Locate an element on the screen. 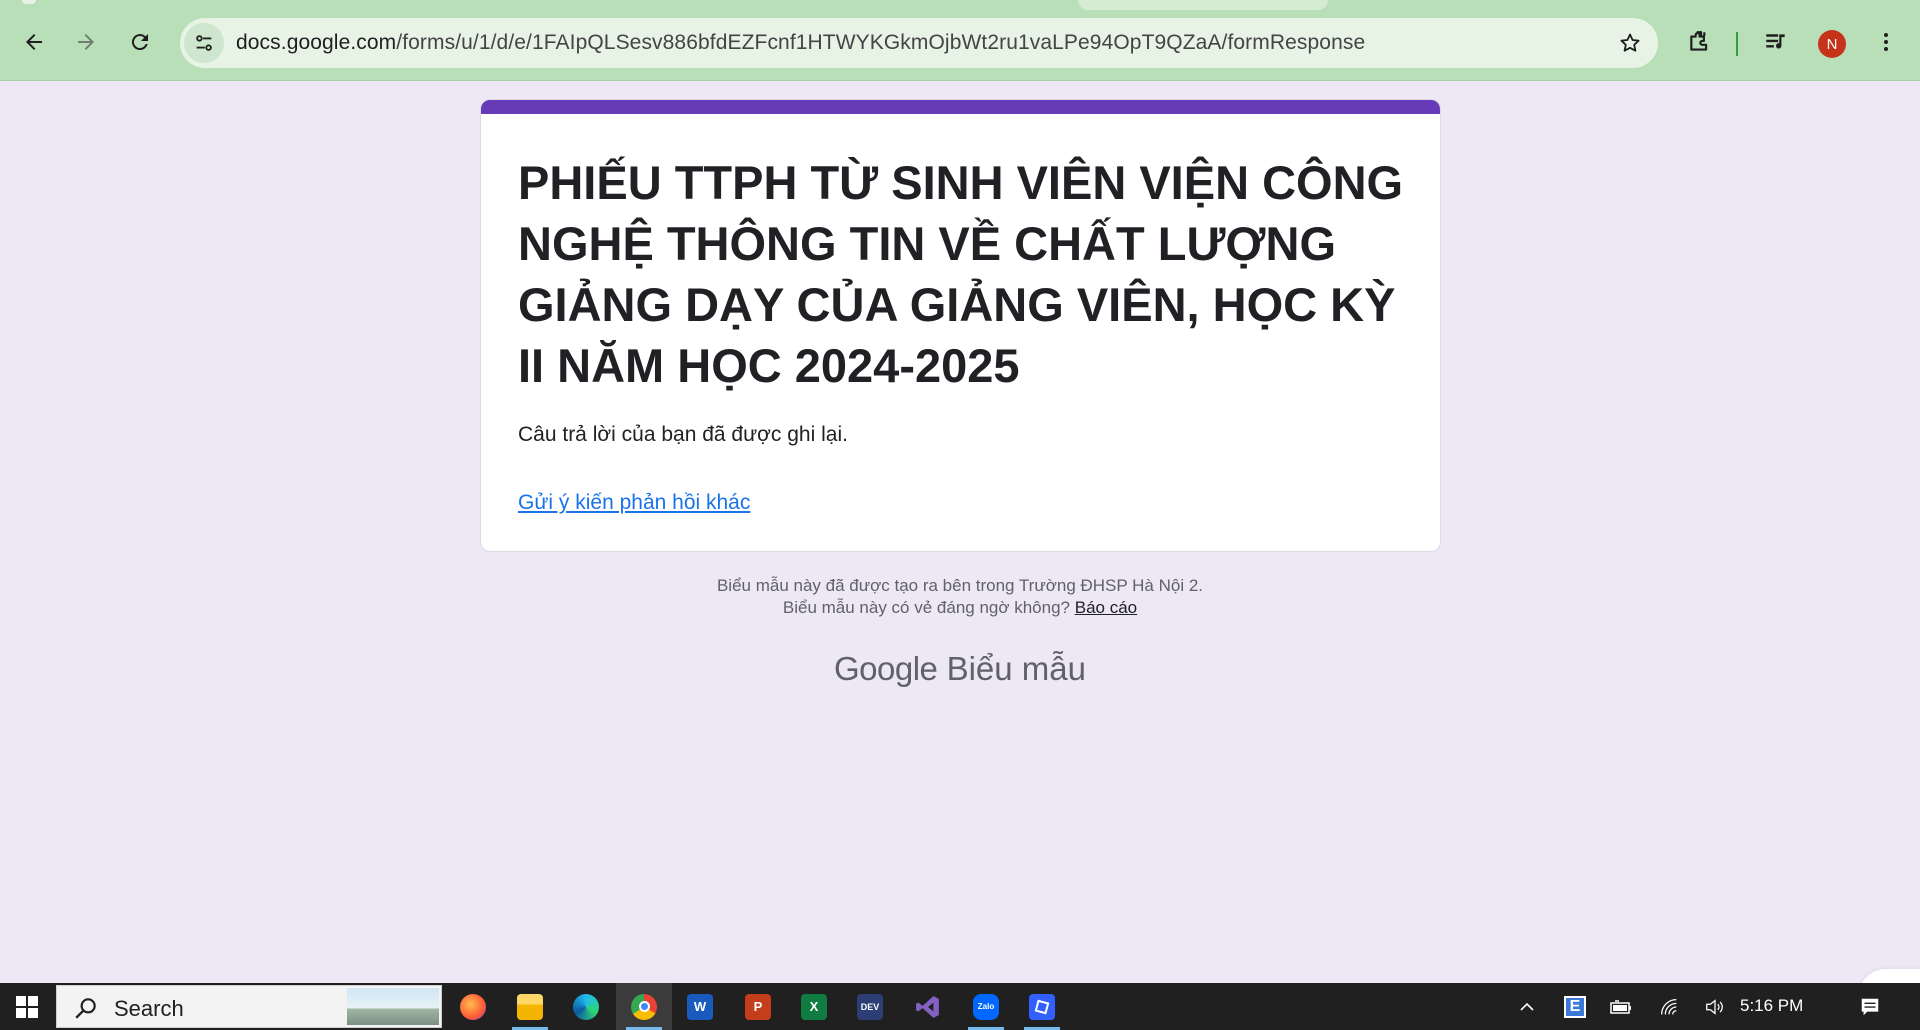  site-info-button is located at coordinates (204, 43).